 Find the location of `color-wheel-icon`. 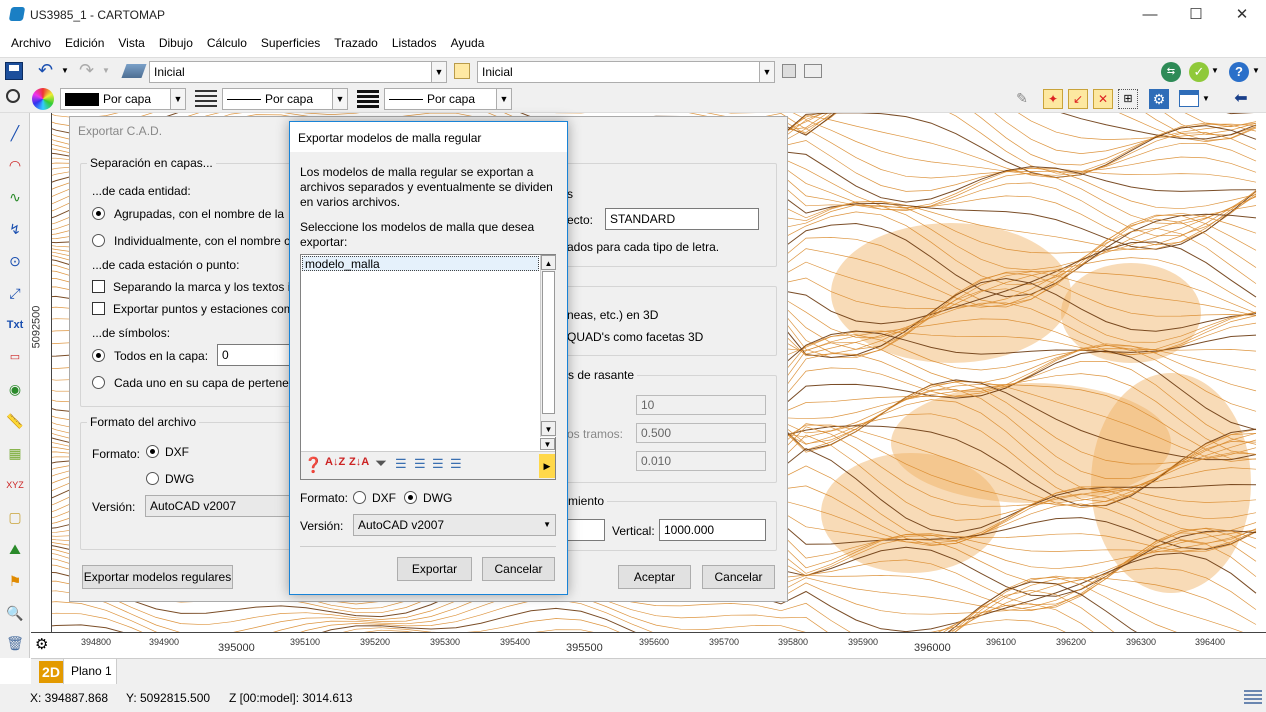

color-wheel-icon is located at coordinates (43, 99).